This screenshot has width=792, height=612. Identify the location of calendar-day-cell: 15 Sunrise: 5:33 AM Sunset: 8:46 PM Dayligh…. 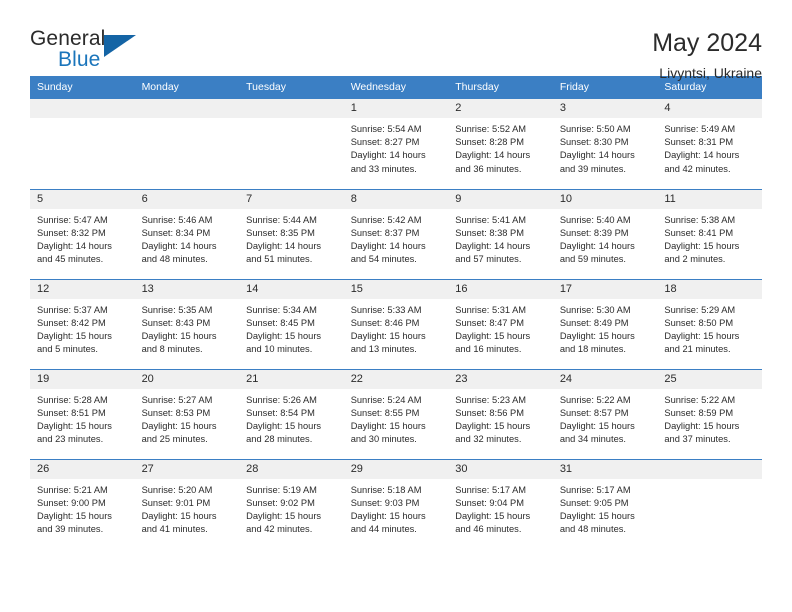
(396, 323).